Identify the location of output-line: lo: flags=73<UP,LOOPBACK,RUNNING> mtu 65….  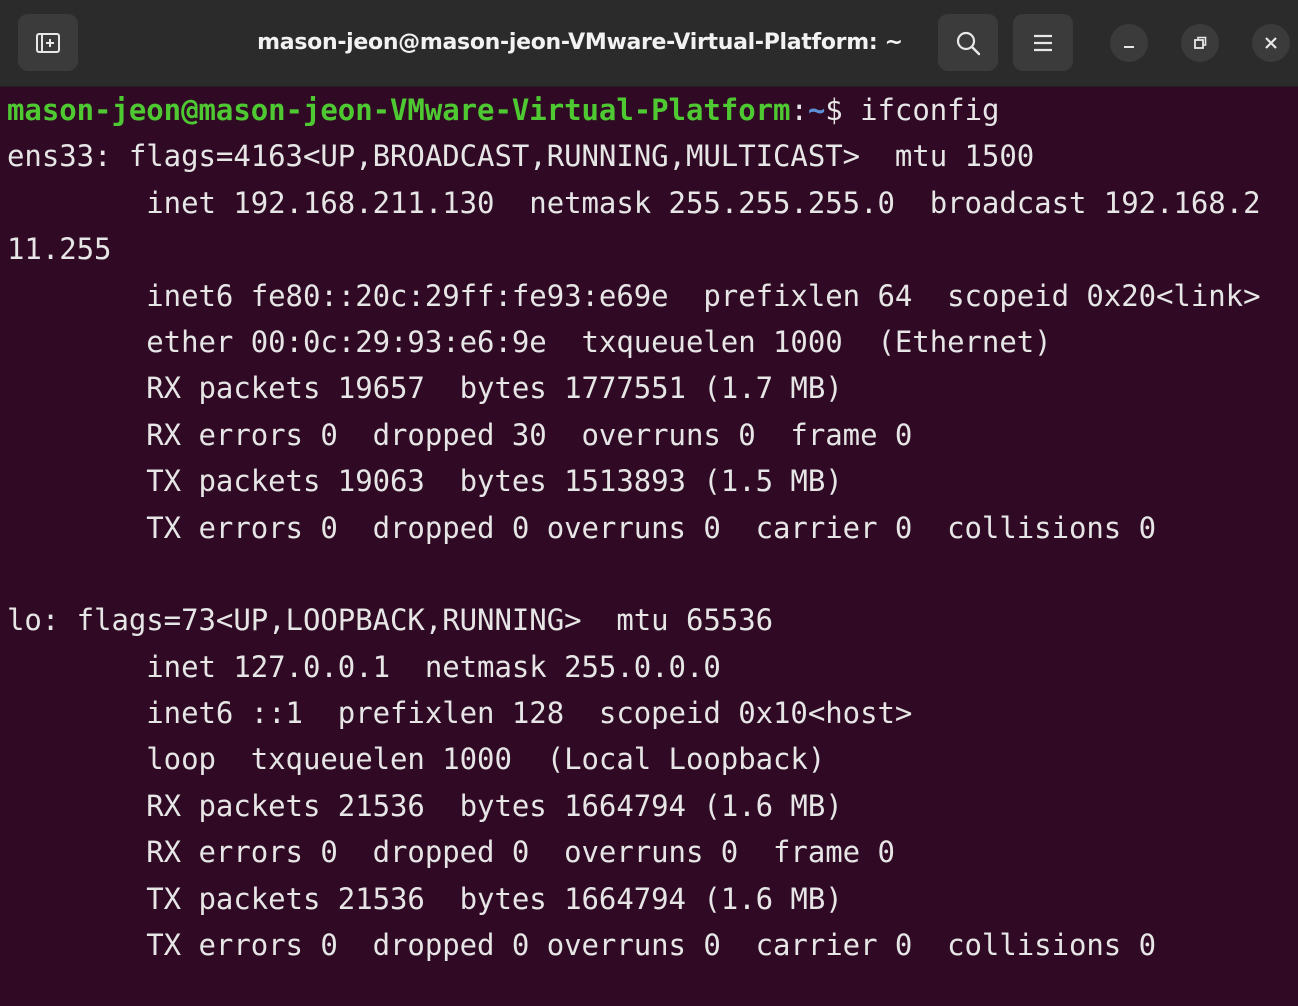
(390, 620).